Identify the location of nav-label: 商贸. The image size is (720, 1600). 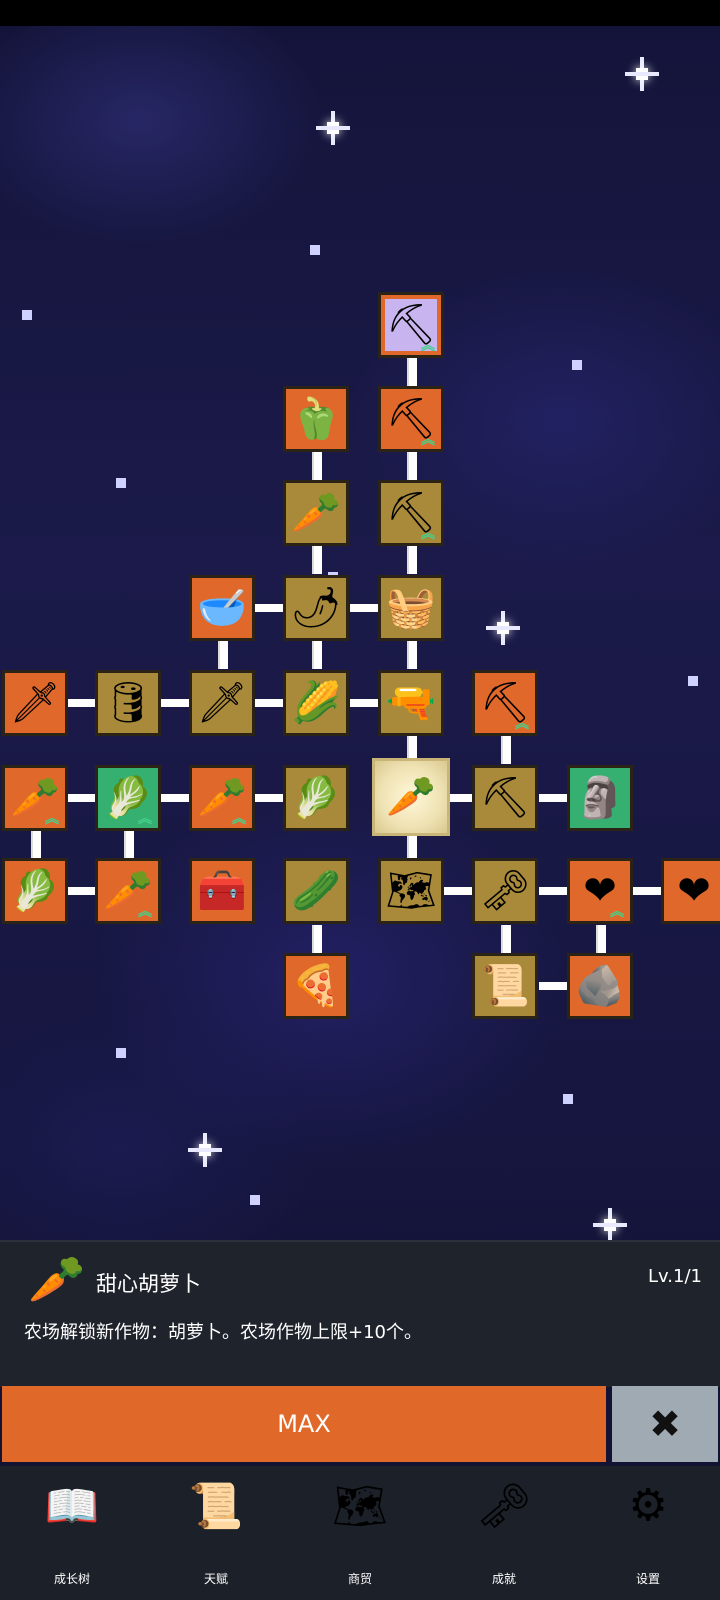
(359, 1579).